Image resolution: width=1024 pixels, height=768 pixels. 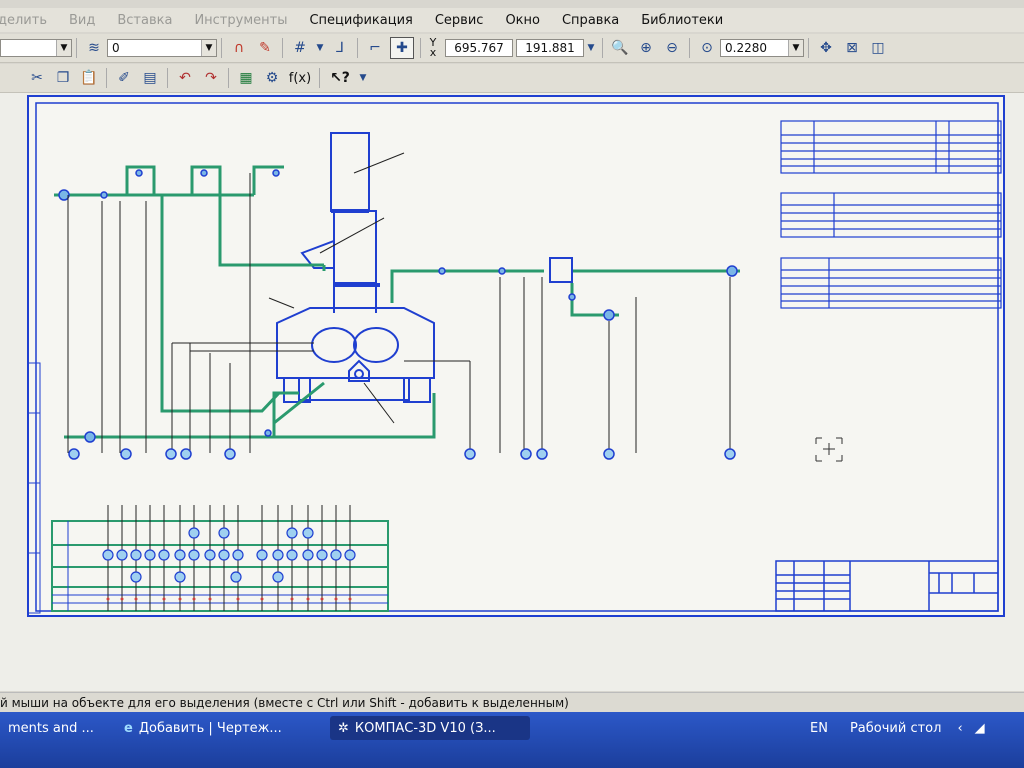 I want to click on coord-label: Y x, so click(x=433, y=48).